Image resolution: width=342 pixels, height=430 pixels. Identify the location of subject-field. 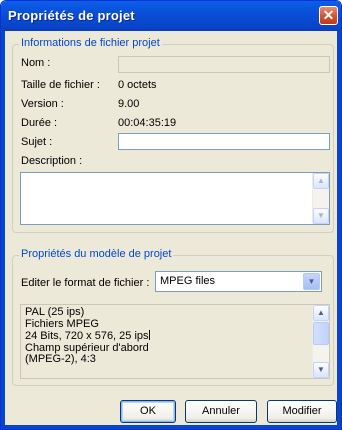
(224, 141).